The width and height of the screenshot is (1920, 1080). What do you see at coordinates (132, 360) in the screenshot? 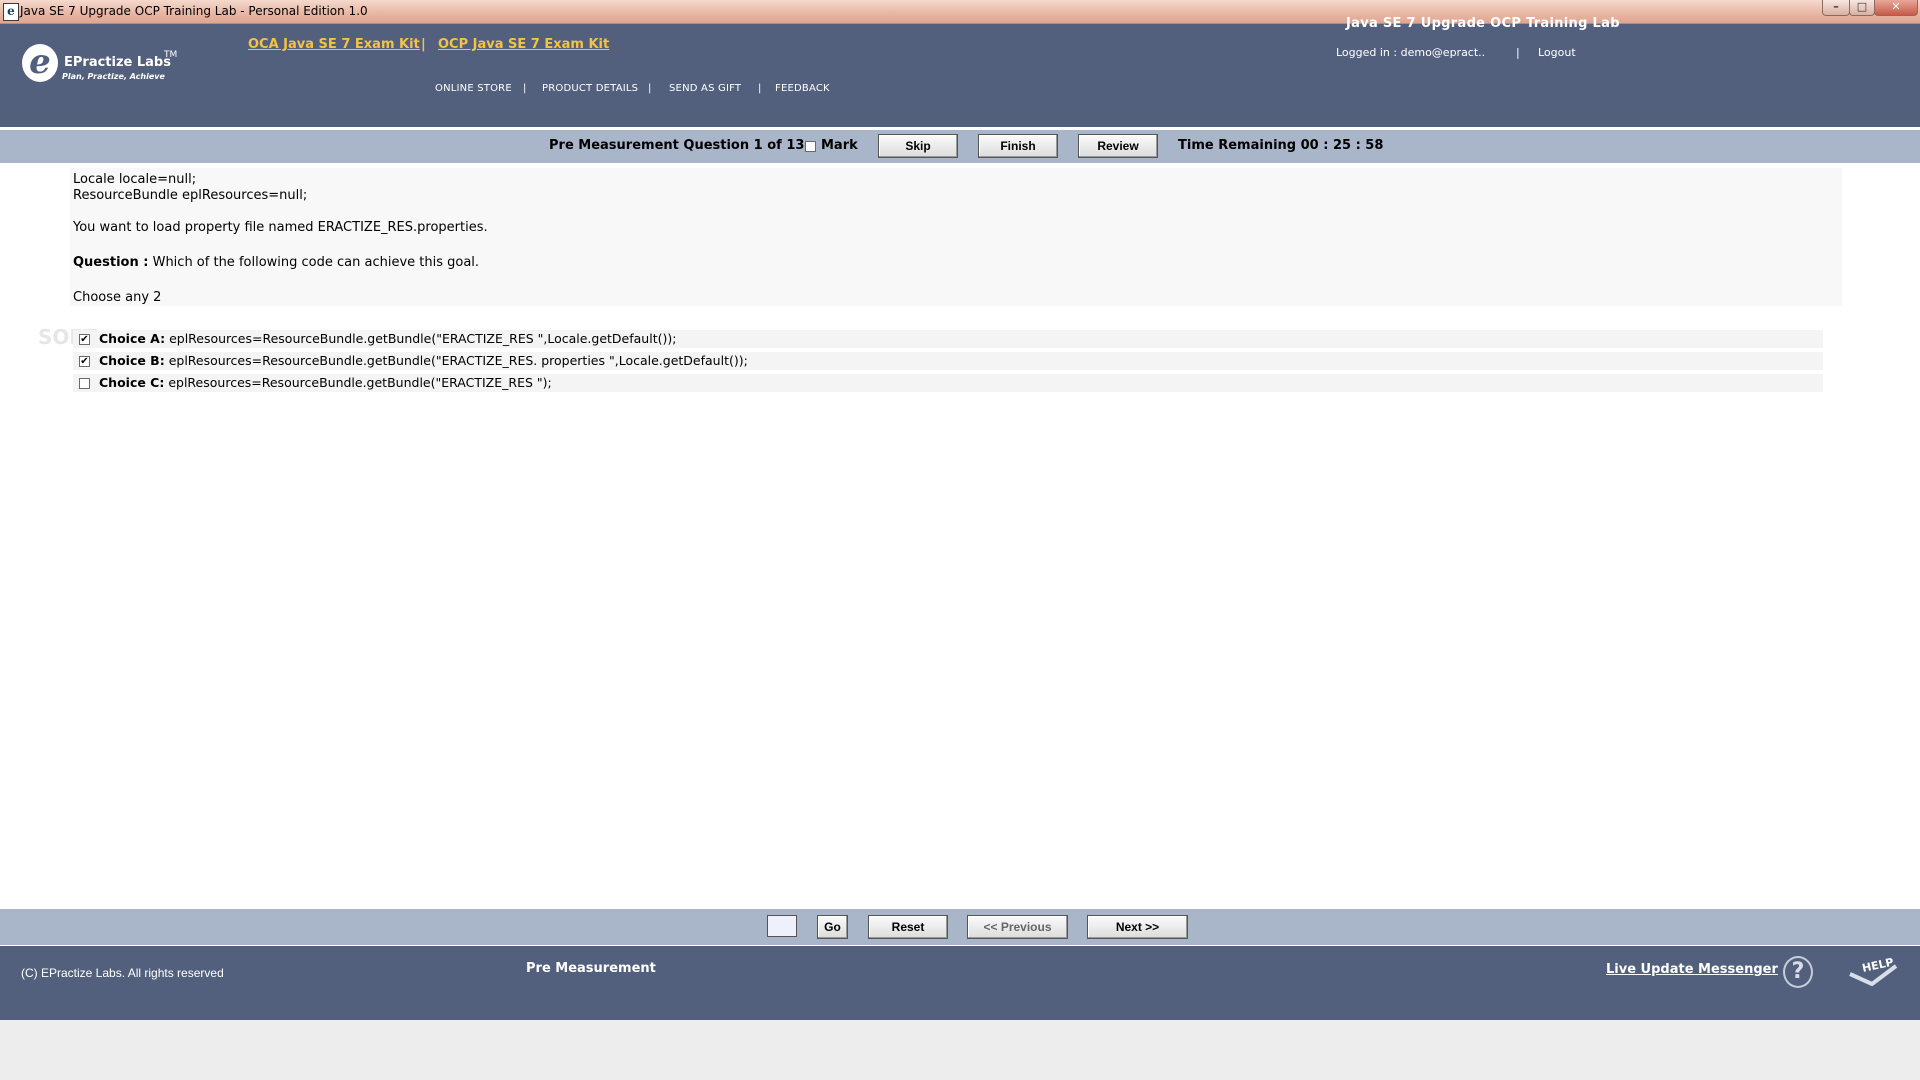
I see `choice-b-label: Choice B:` at bounding box center [132, 360].